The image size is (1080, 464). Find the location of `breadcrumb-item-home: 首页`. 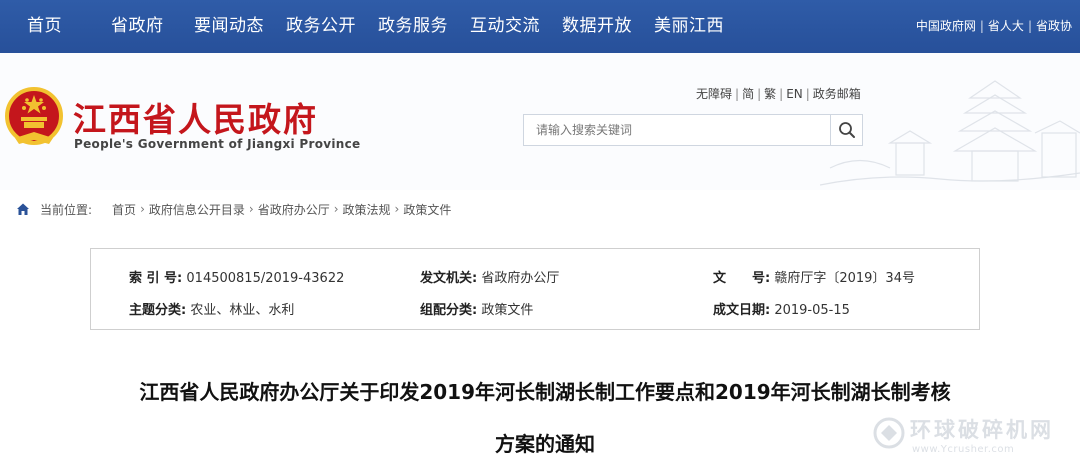

breadcrumb-item-home: 首页 is located at coordinates (124, 209).